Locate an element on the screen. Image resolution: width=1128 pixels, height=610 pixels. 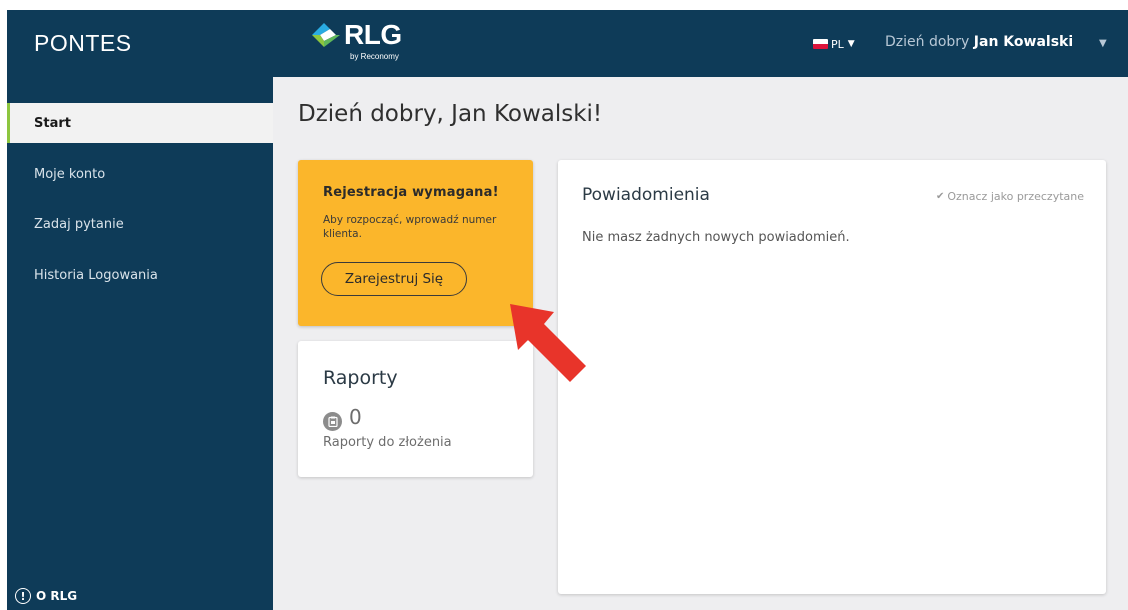
language-code: PL is located at coordinates (837, 44).